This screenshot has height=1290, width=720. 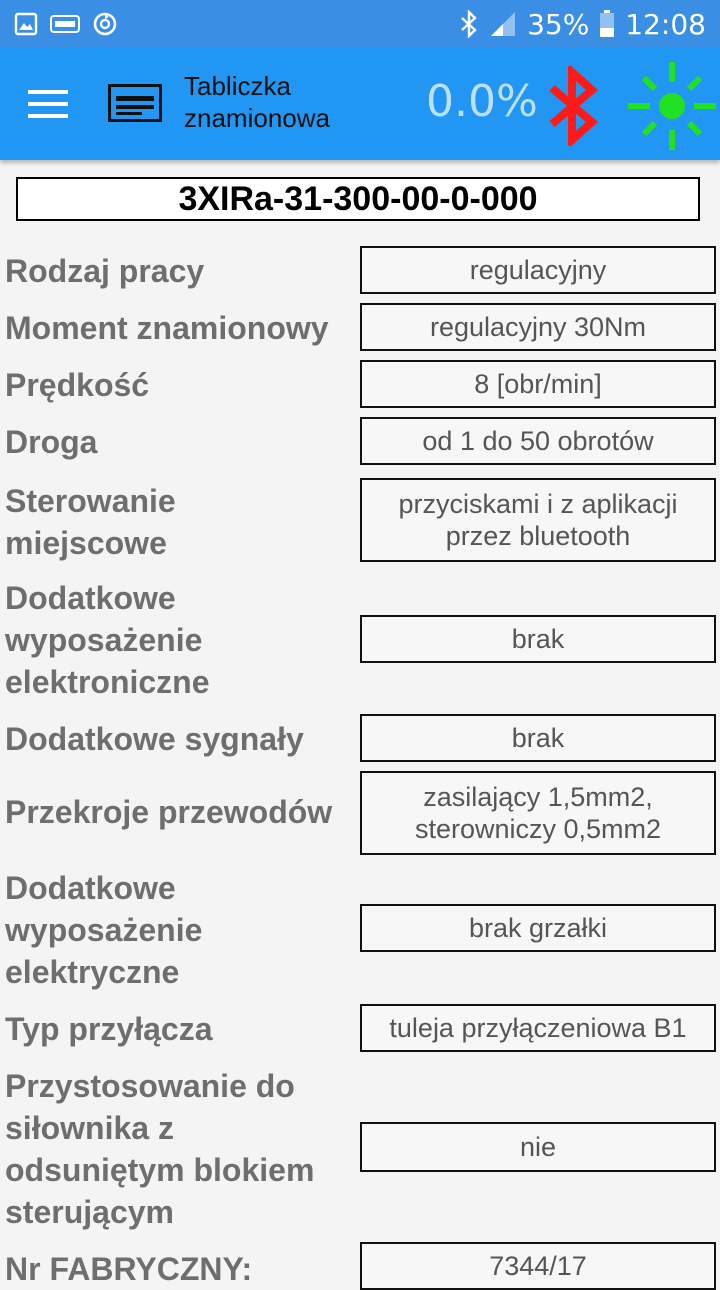 What do you see at coordinates (167, 328) in the screenshot?
I see `label-nominal-torque: Moment znamionowy` at bounding box center [167, 328].